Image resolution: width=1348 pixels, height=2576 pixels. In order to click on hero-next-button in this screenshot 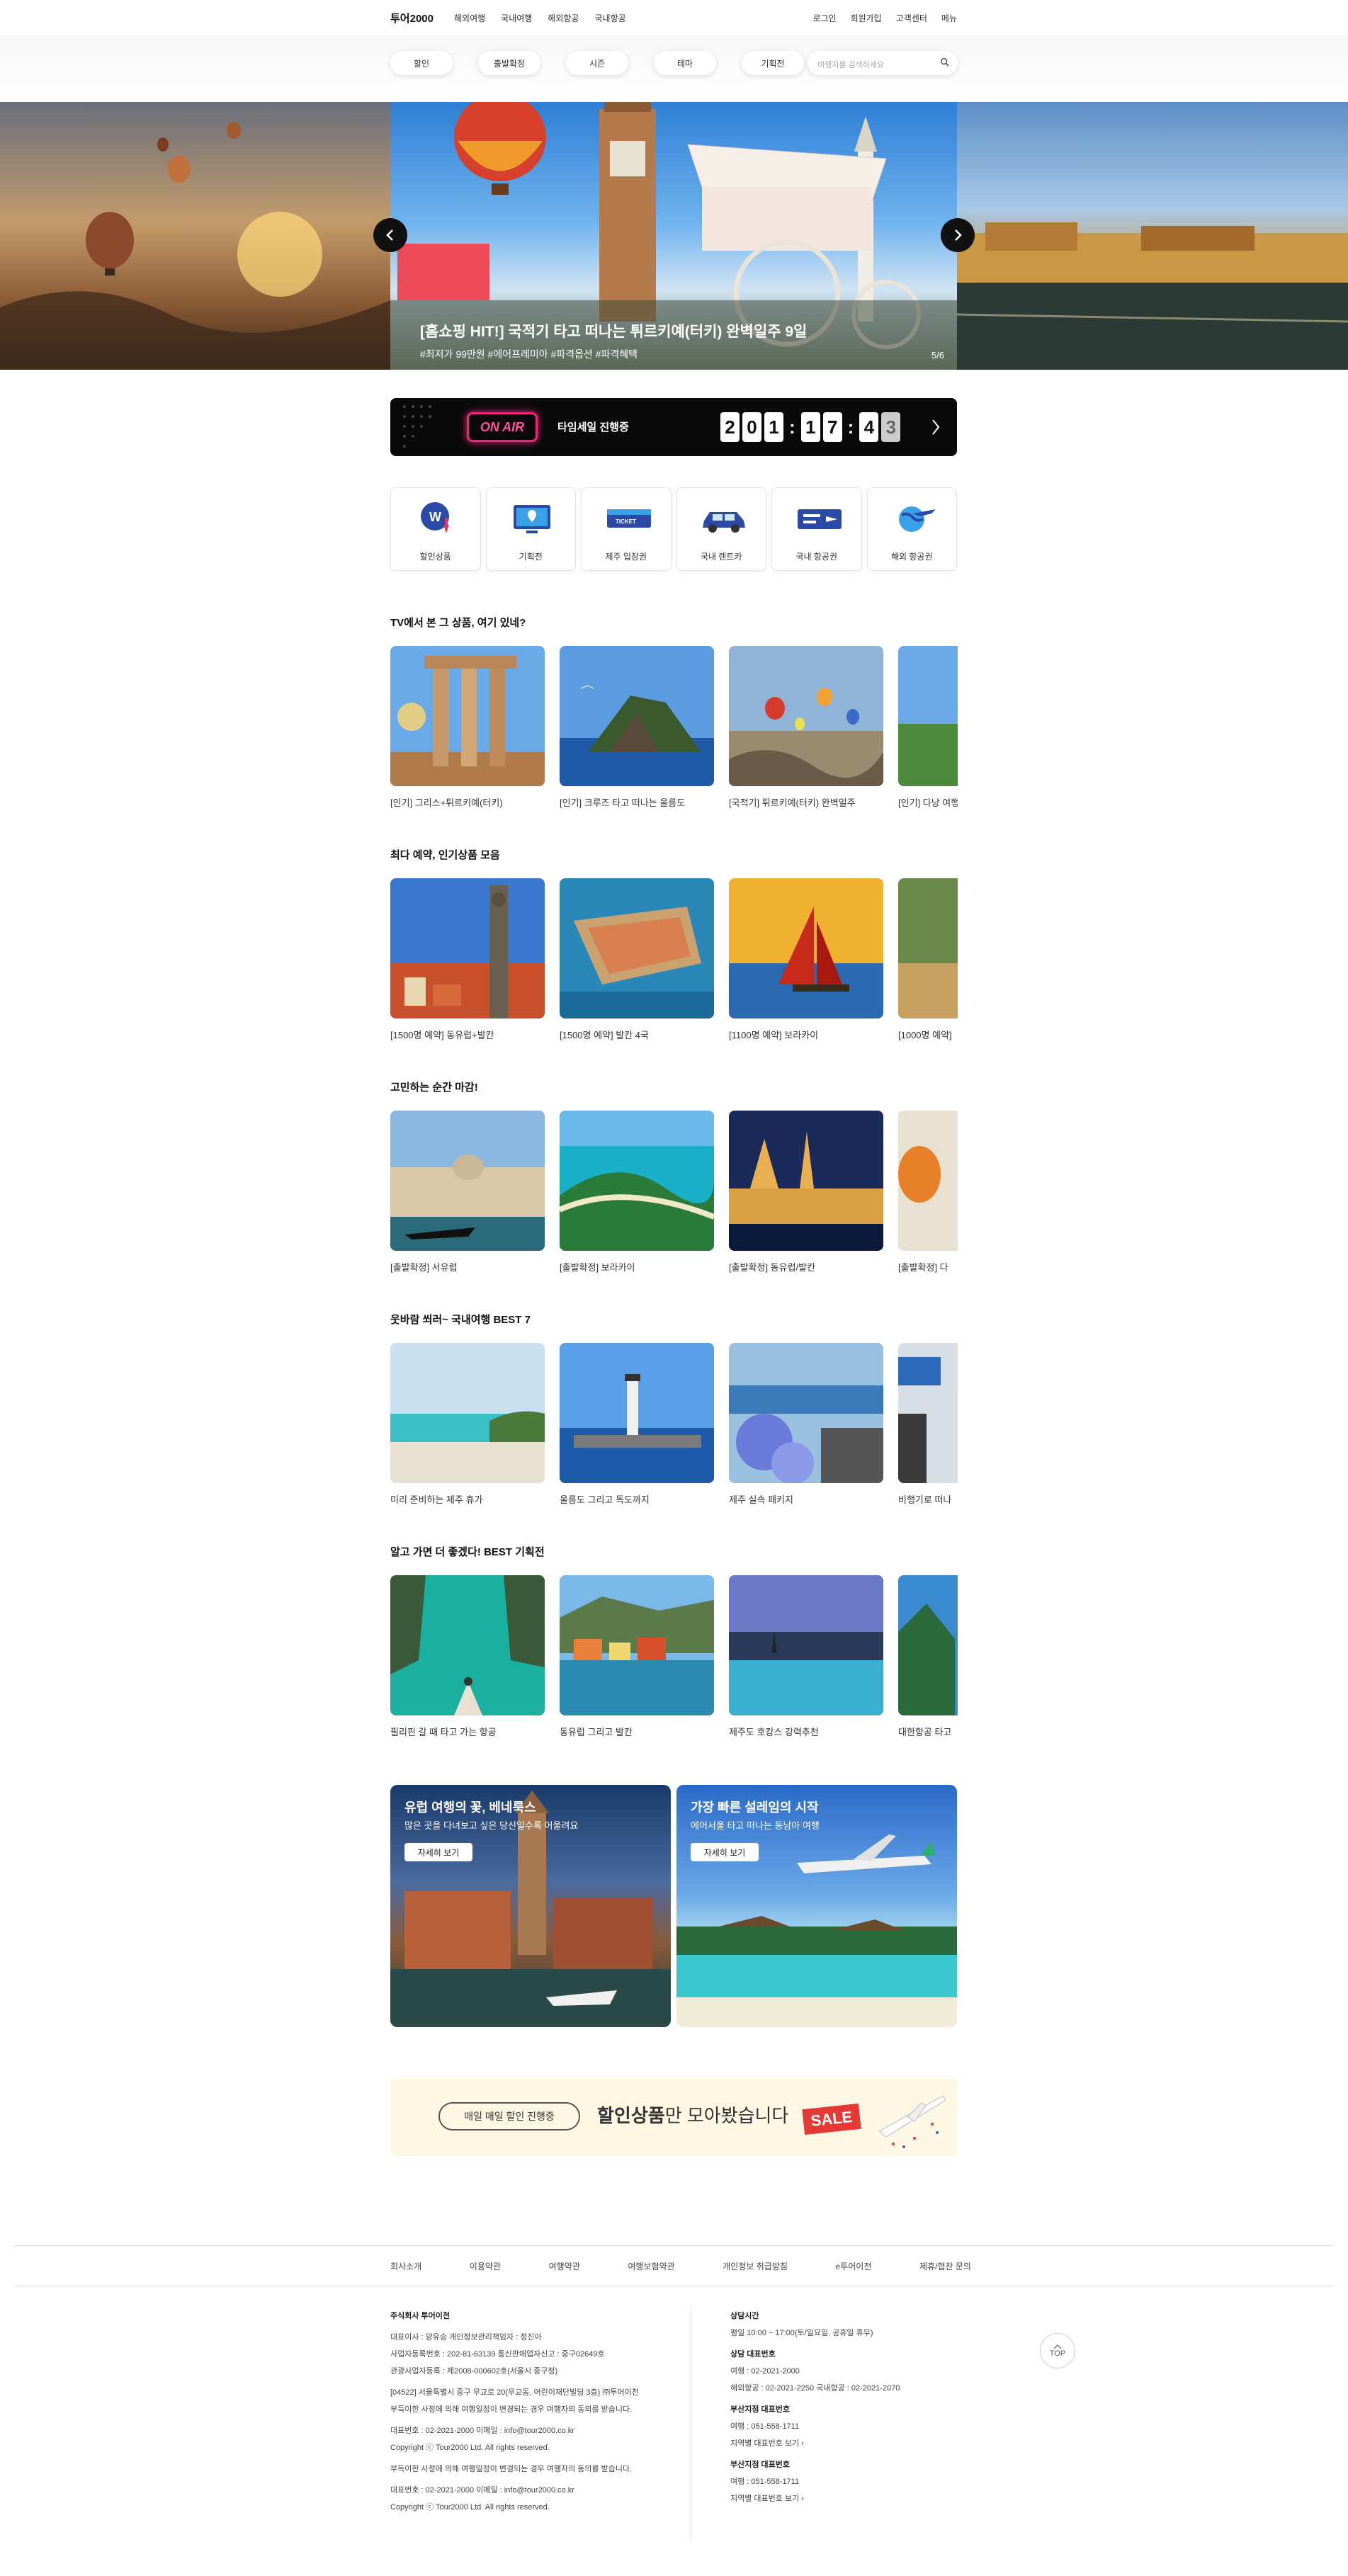, I will do `click(958, 235)`.